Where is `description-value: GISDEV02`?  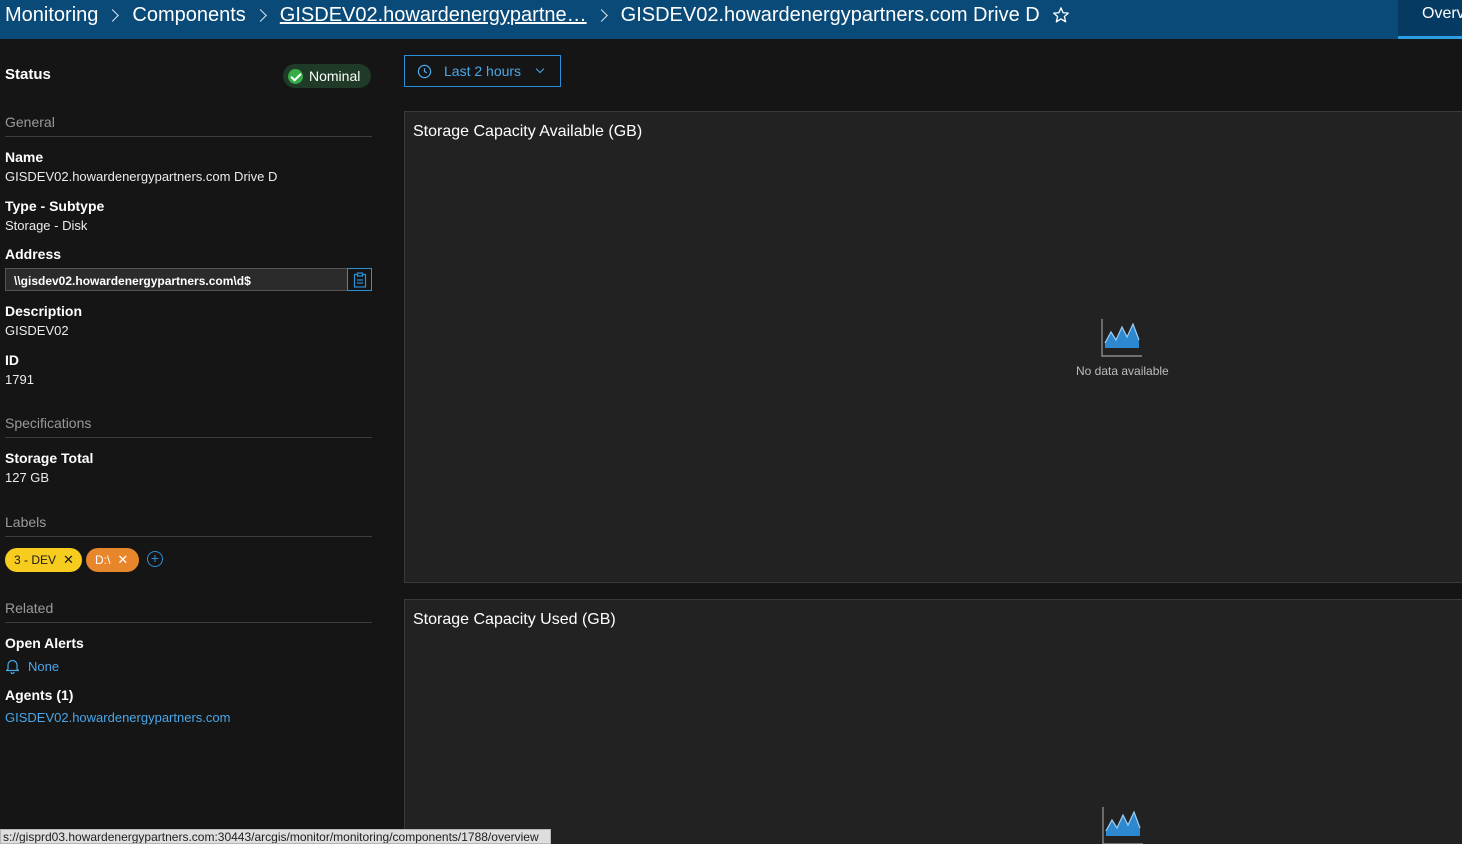 description-value: GISDEV02 is located at coordinates (37, 330).